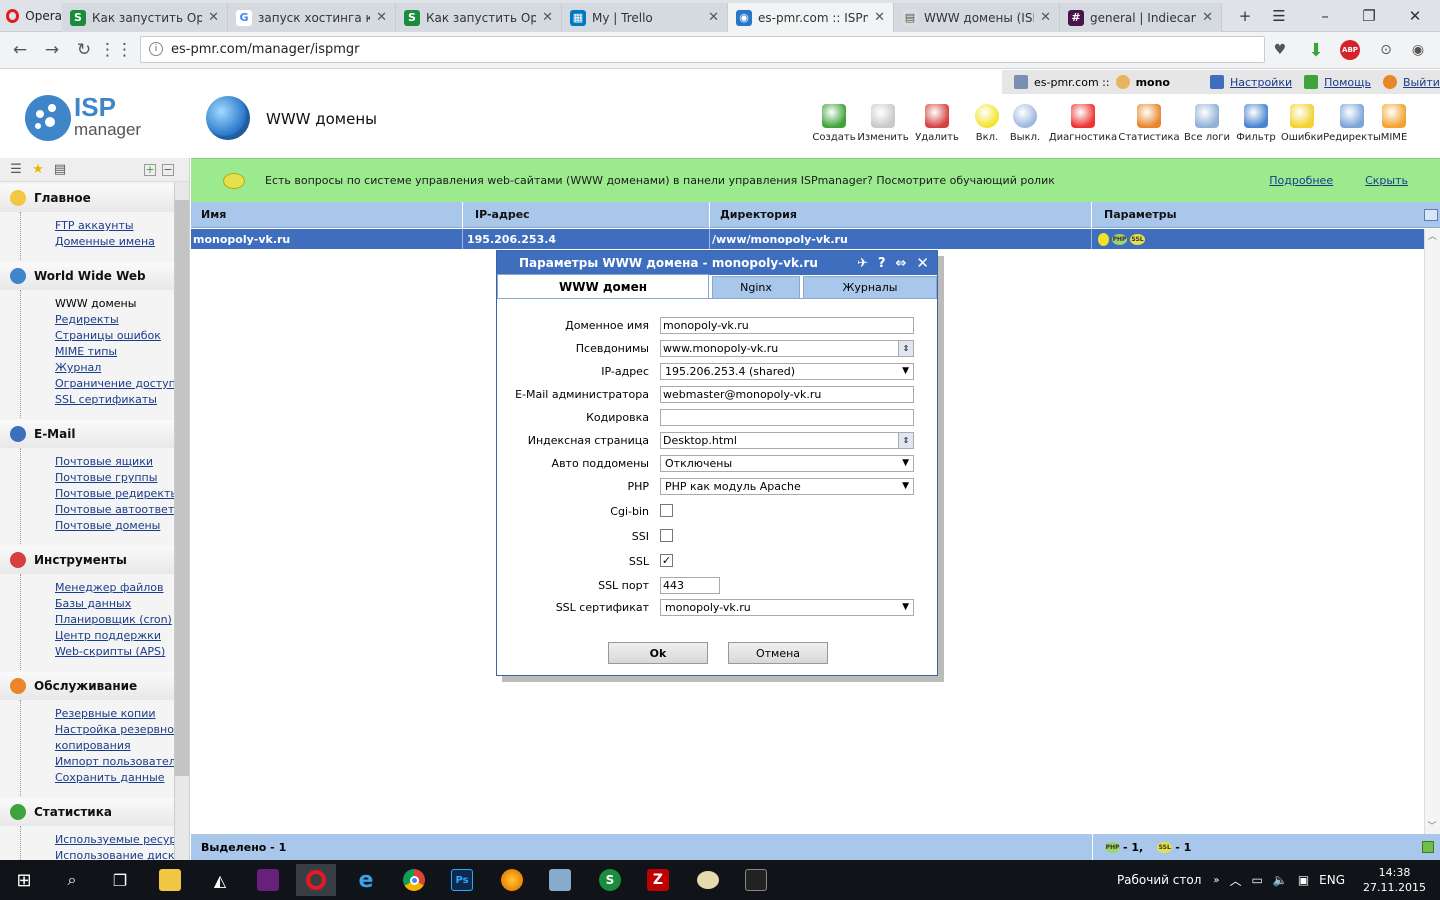 The width and height of the screenshot is (1440, 900). Describe the element at coordinates (901, 214) in the screenshot. I see `column-header-directory: Директория` at that location.